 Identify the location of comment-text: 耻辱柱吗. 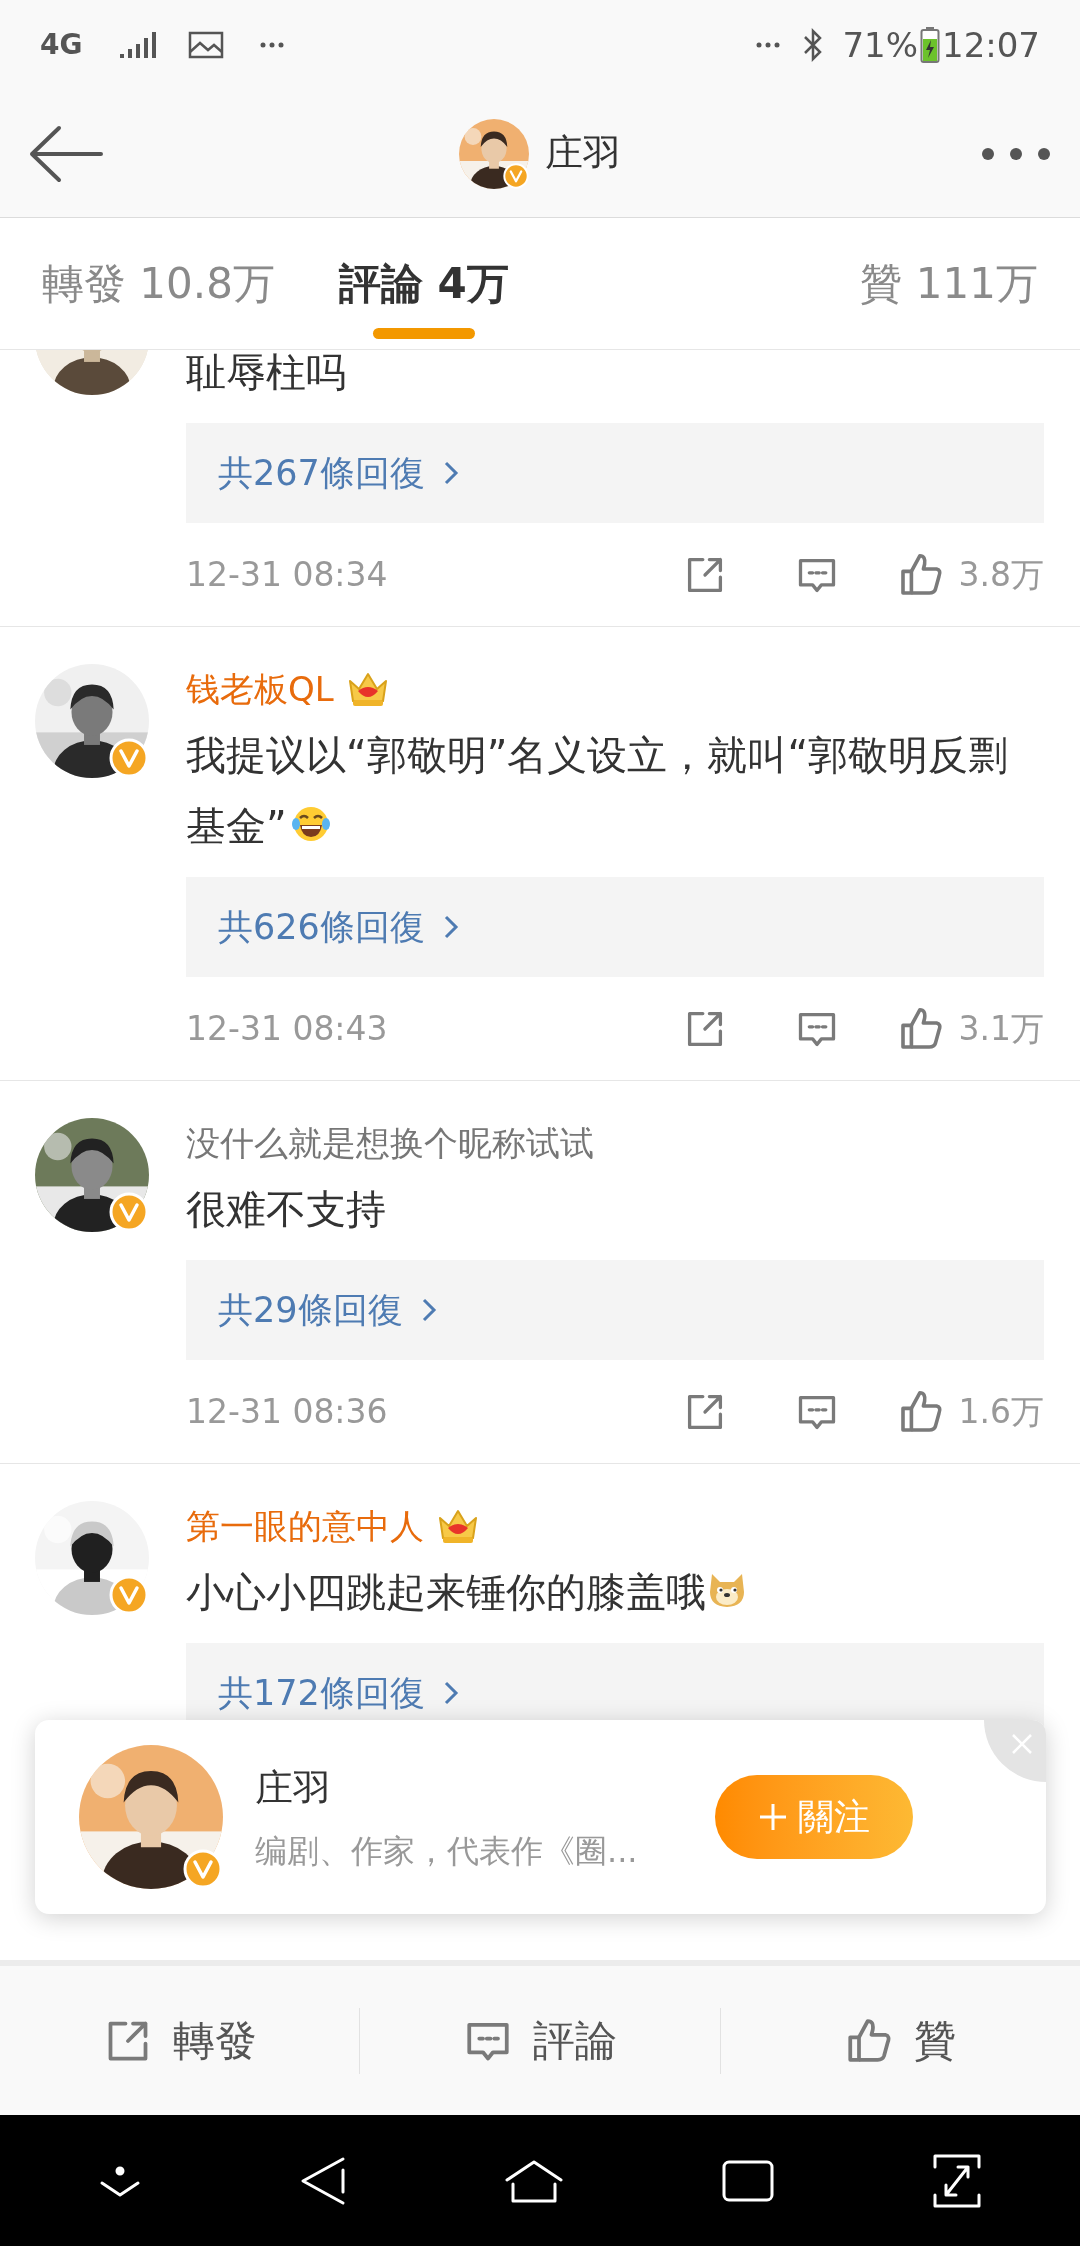
(266, 373).